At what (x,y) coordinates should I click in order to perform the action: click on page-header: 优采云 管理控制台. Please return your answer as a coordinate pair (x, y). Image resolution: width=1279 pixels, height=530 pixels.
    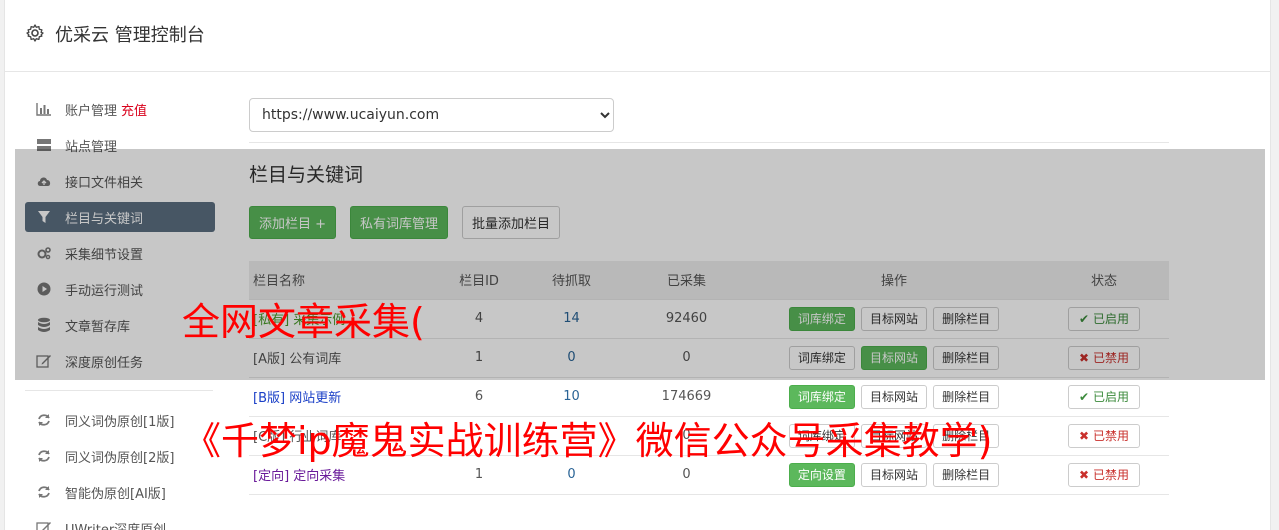
    Looking at the image, I should click on (637, 36).